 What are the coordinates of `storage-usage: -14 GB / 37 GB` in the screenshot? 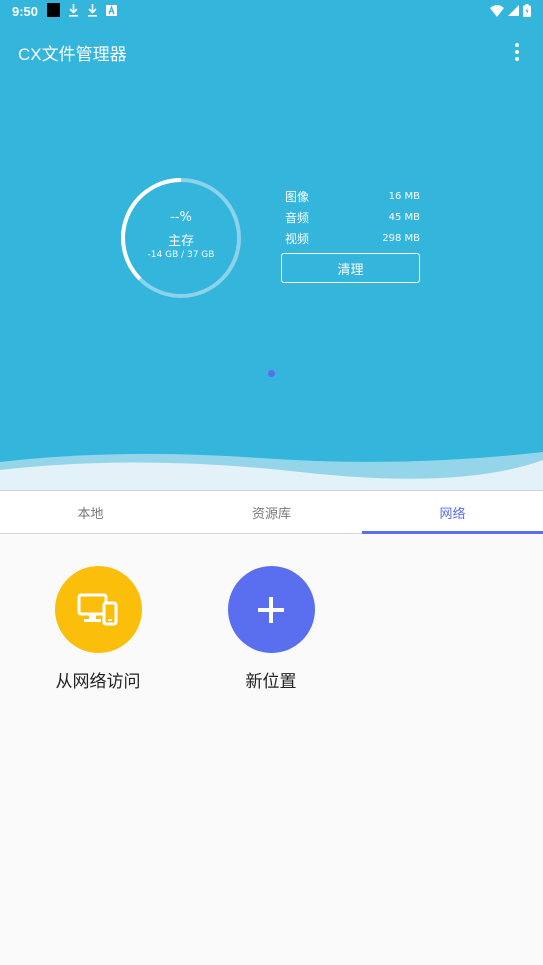 It's located at (181, 255).